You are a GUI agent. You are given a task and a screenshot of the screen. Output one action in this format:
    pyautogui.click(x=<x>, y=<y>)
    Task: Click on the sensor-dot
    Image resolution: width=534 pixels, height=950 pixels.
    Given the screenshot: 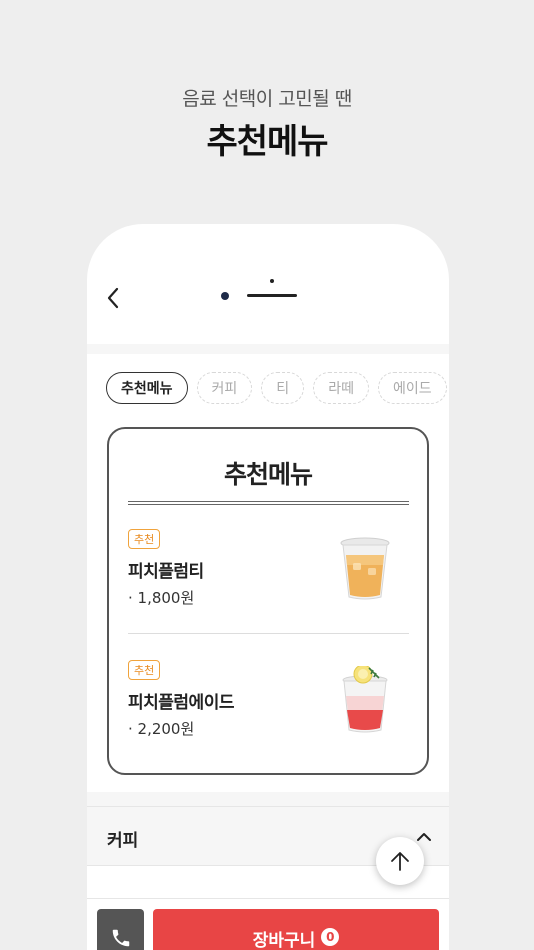 What is the action you would take?
    pyautogui.click(x=272, y=281)
    